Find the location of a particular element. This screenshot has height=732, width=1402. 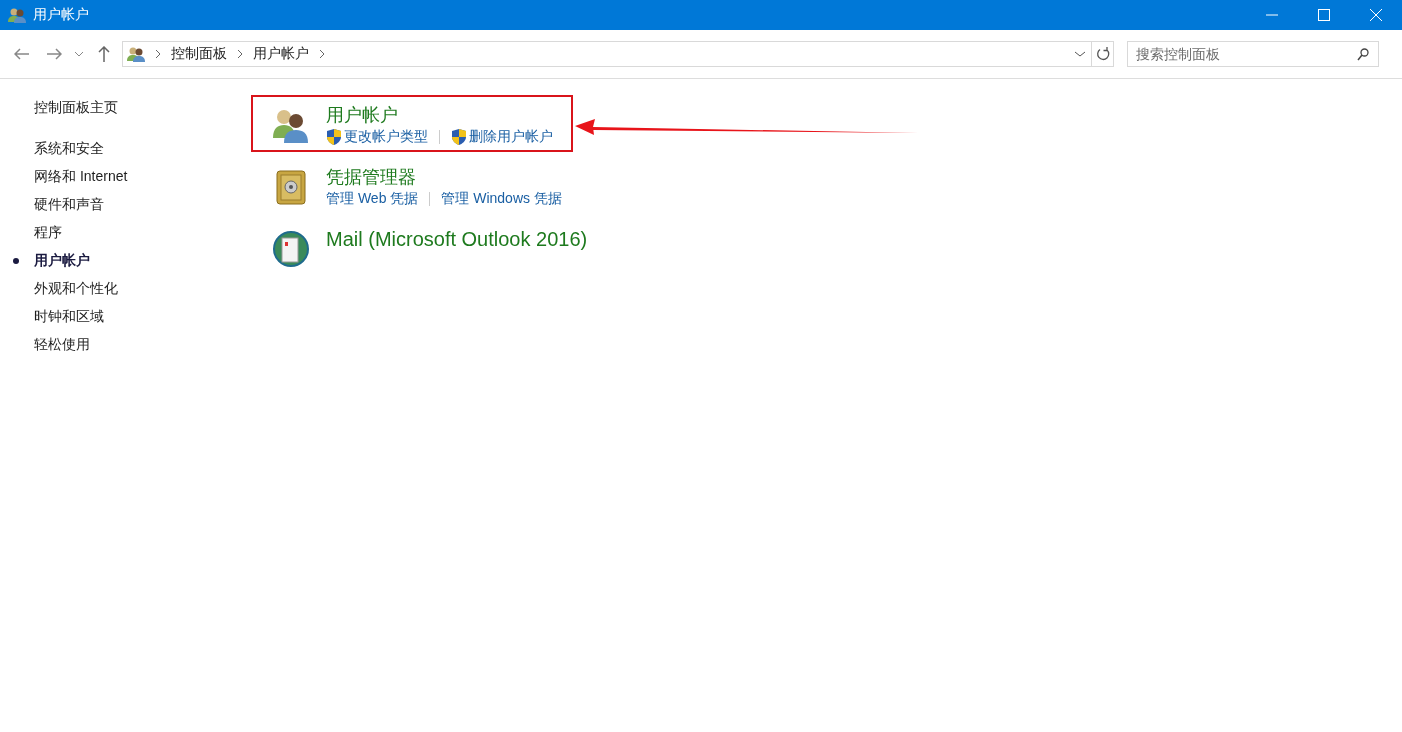

breadcrumb-item: 用户帐户 is located at coordinates (281, 54).